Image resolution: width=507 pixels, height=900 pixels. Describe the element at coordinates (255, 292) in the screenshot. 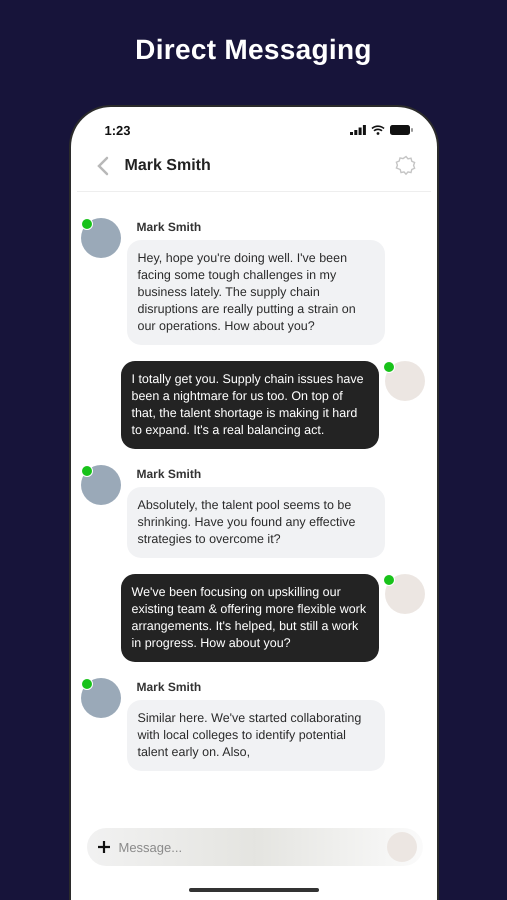

I see `received-message-bubble: Hey, hope you're doing well. I've been facing some tough challenges in my business lately. The supply chain disruptions are really putting a strain on our operations. How about you?` at that location.